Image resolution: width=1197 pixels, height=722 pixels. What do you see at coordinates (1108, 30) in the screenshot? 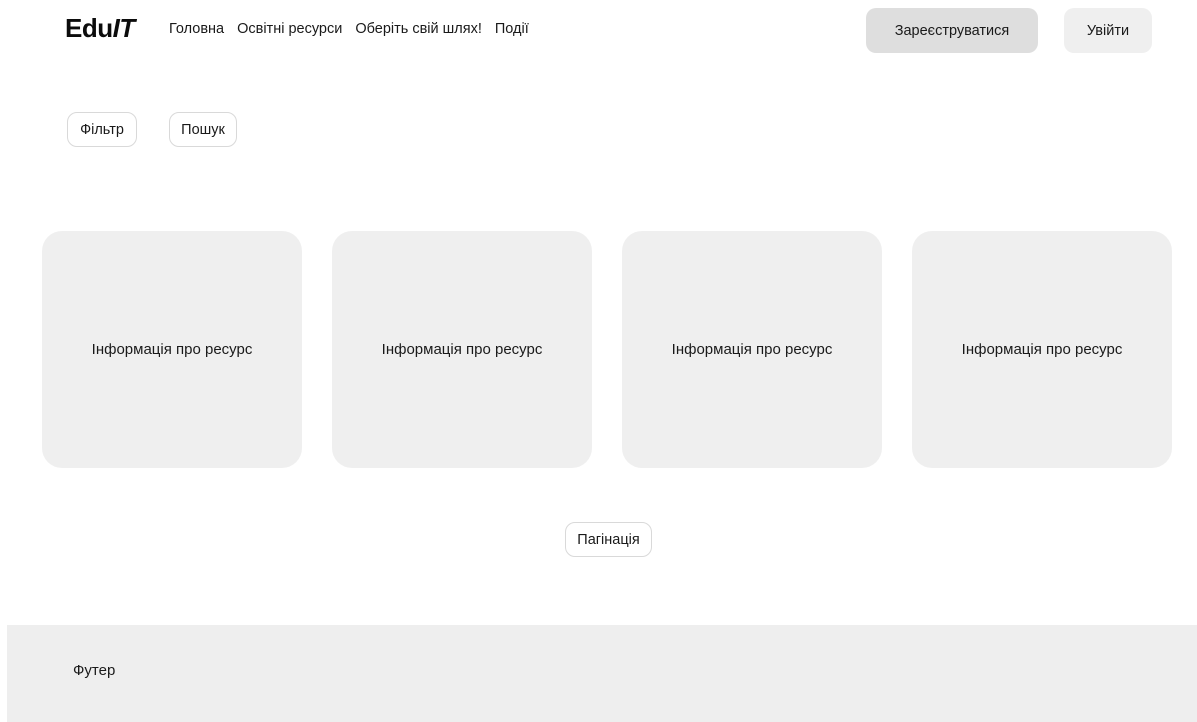
I see `login-button: Увійти` at bounding box center [1108, 30].